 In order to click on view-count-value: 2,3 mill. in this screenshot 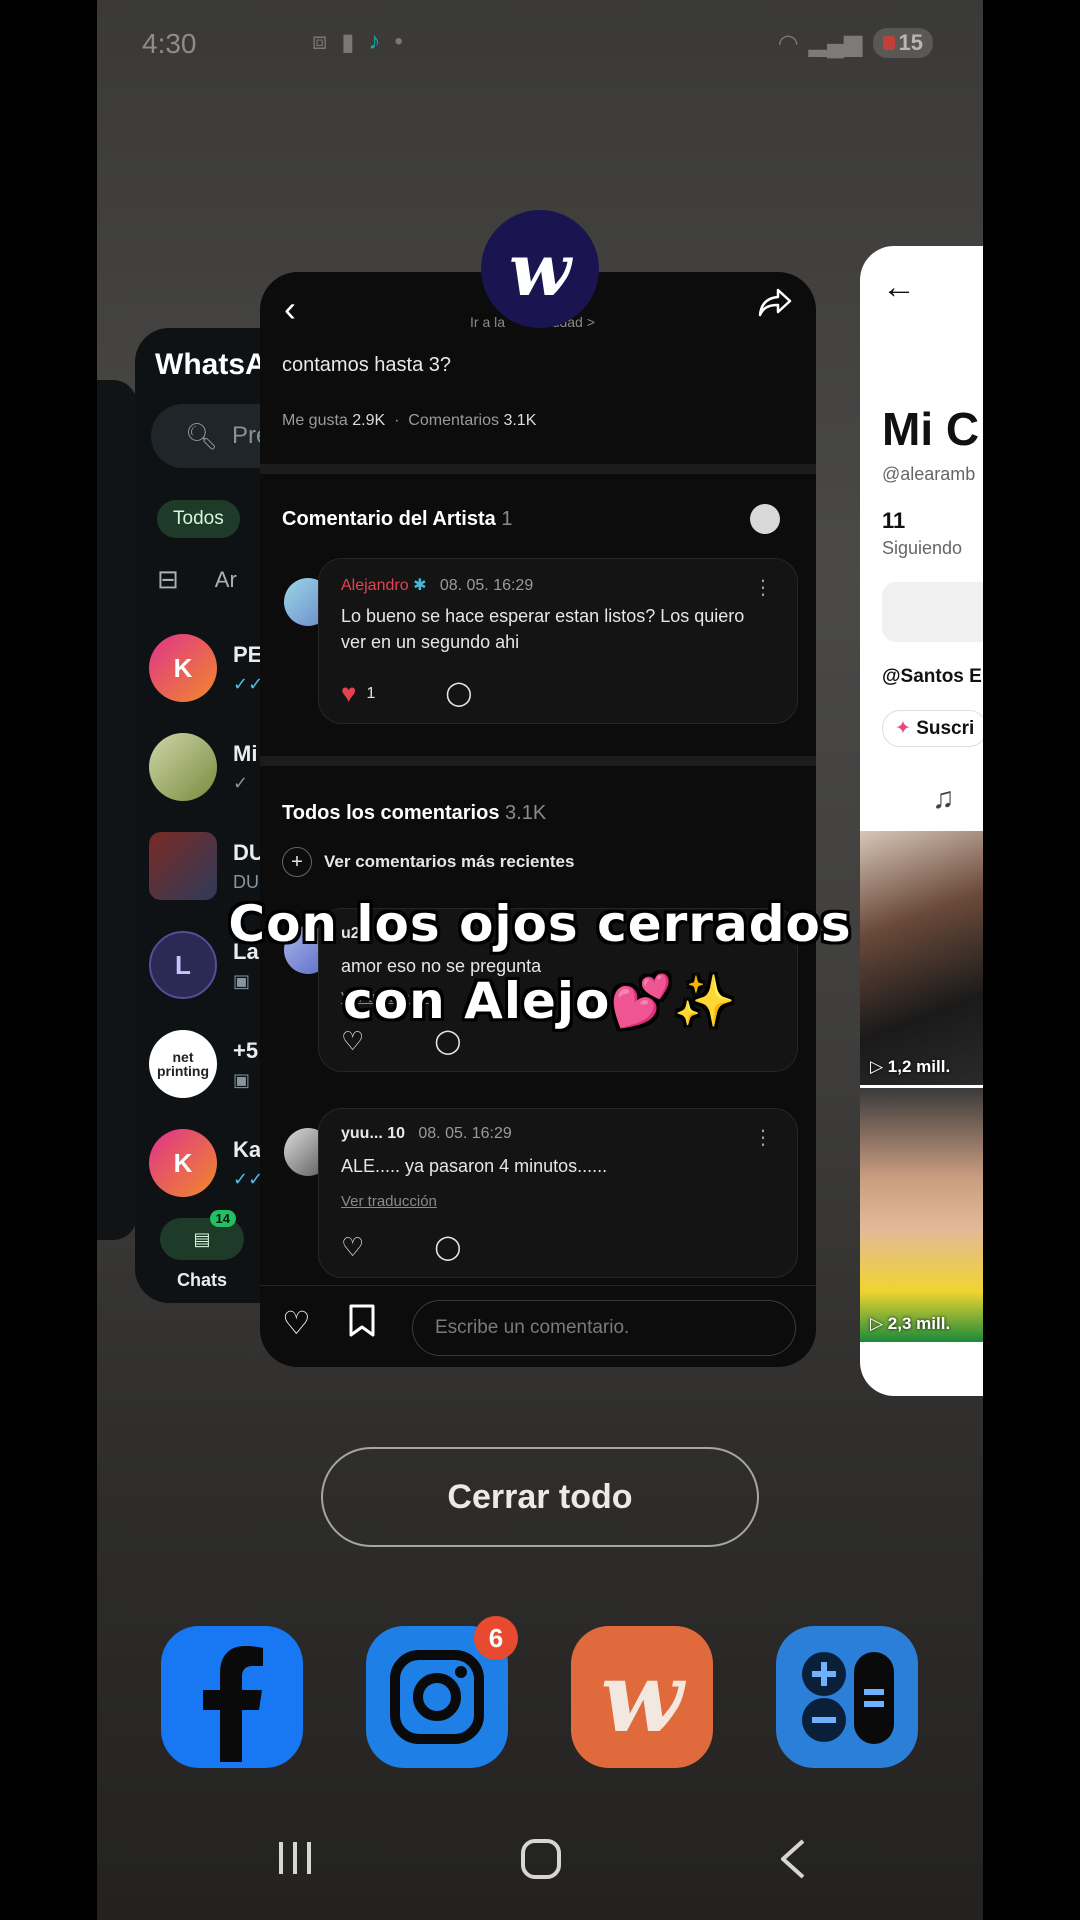, I will do `click(919, 1323)`.